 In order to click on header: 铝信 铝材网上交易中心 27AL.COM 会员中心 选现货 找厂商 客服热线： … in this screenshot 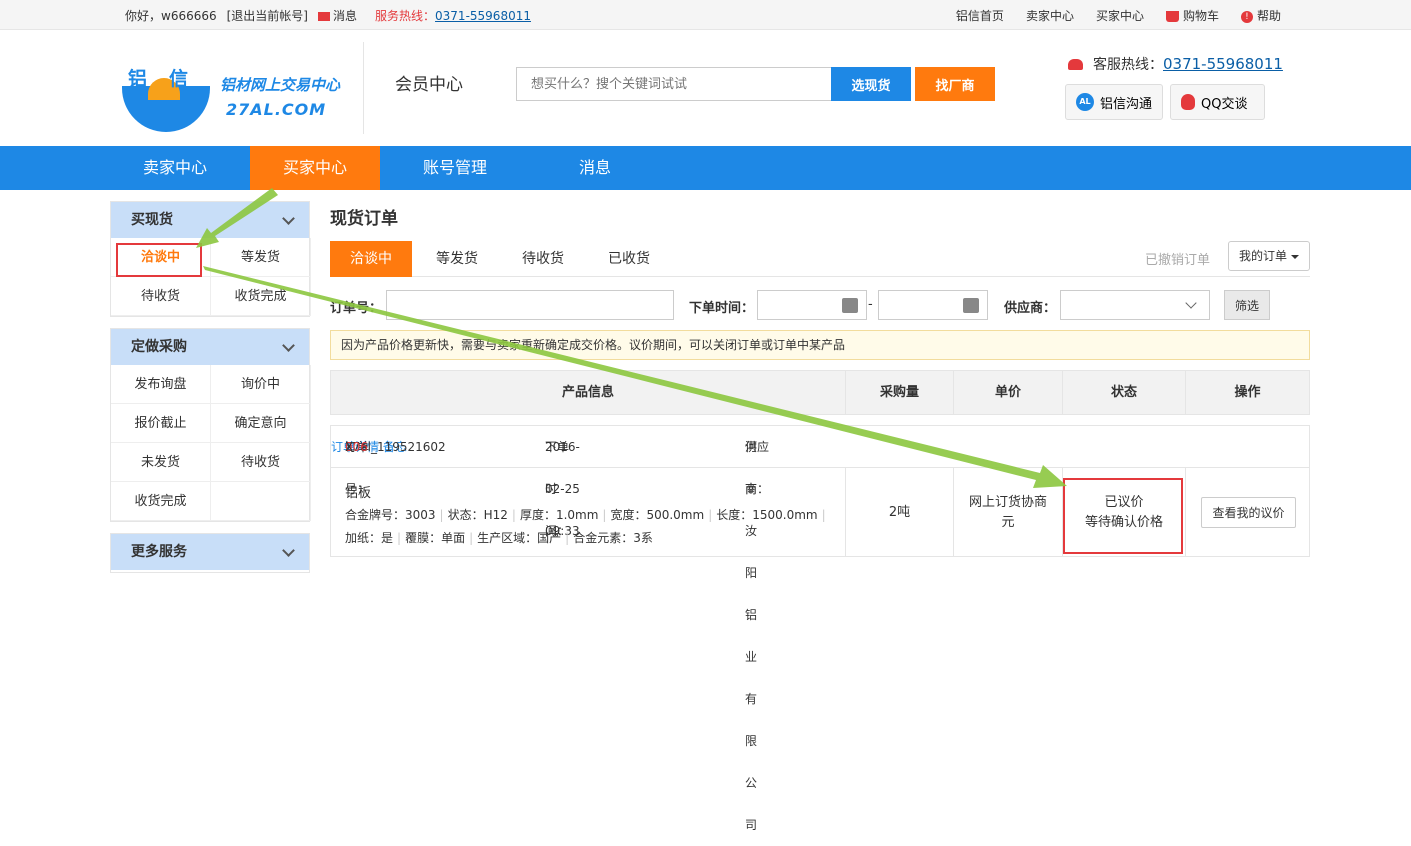, I will do `click(705, 88)`.